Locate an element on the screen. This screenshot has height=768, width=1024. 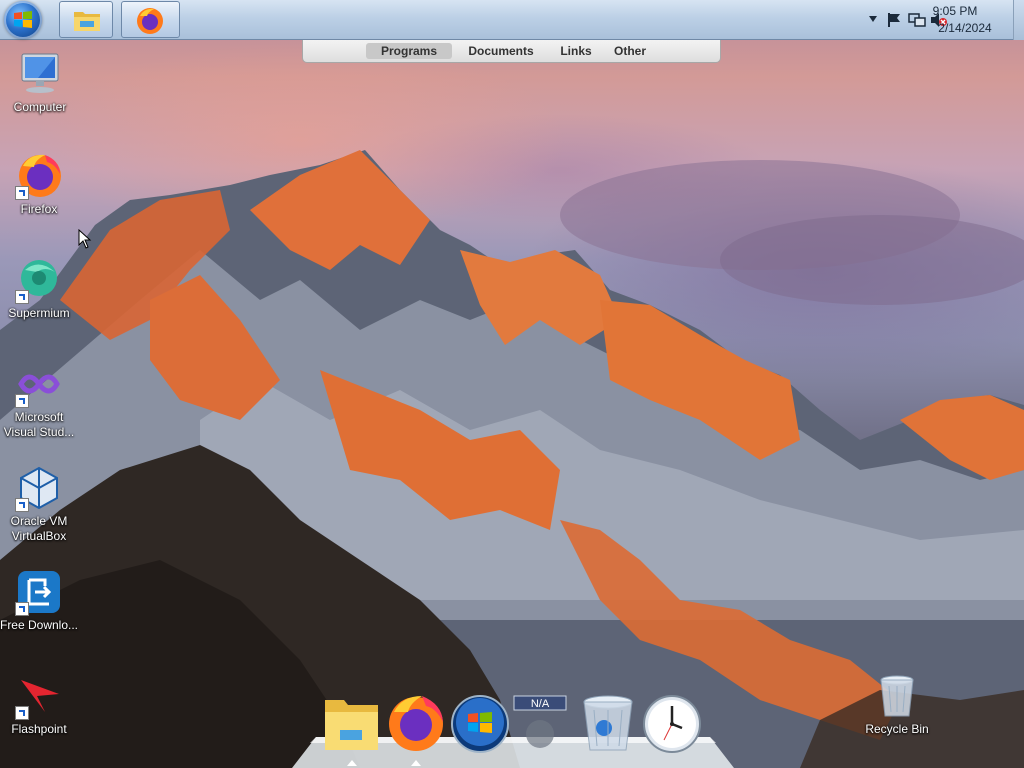
desktop-icon-label: Recycle Bin is located at coordinates (897, 729).